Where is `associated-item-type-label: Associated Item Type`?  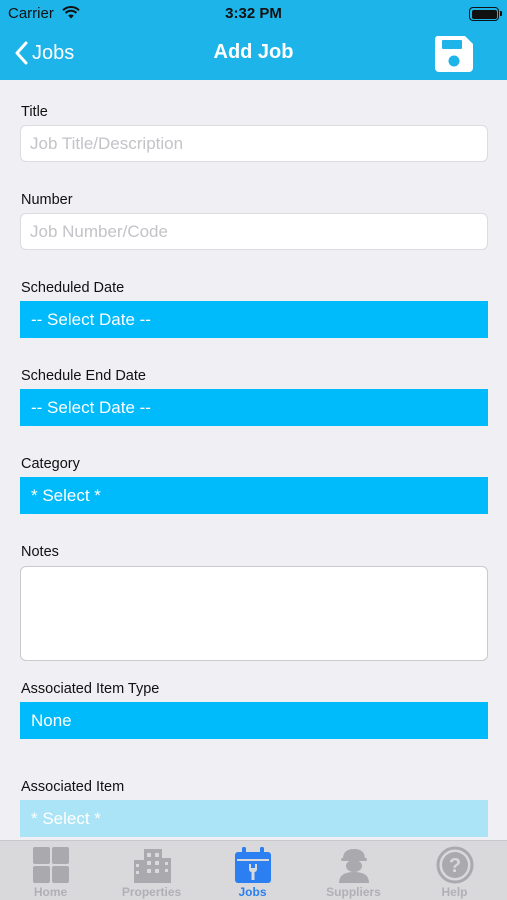 associated-item-type-label: Associated Item Type is located at coordinates (90, 689).